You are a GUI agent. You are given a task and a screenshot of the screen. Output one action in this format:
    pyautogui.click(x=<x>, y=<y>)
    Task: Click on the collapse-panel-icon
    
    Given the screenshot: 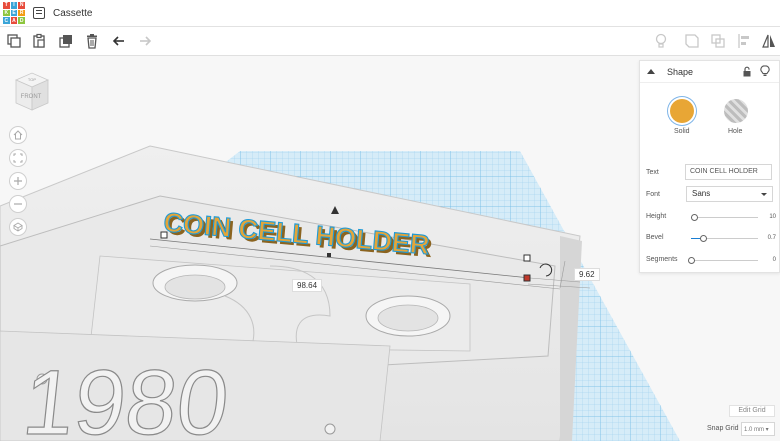 What is the action you would take?
    pyautogui.click(x=651, y=71)
    